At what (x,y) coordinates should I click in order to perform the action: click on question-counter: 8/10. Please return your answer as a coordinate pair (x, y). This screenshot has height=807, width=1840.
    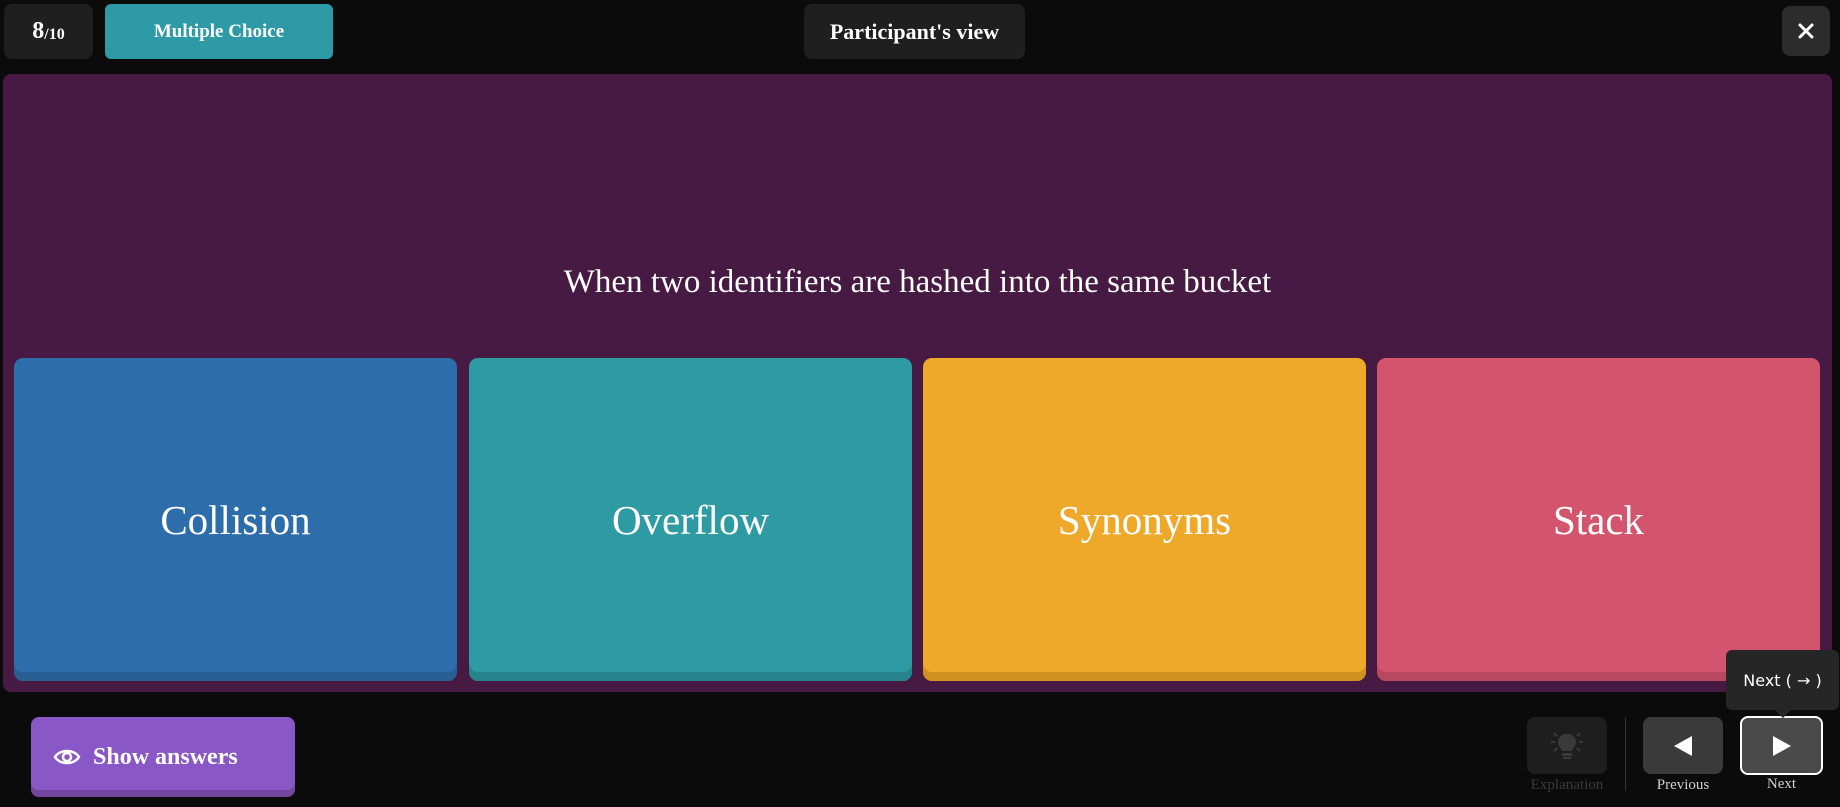
    Looking at the image, I should click on (48, 31).